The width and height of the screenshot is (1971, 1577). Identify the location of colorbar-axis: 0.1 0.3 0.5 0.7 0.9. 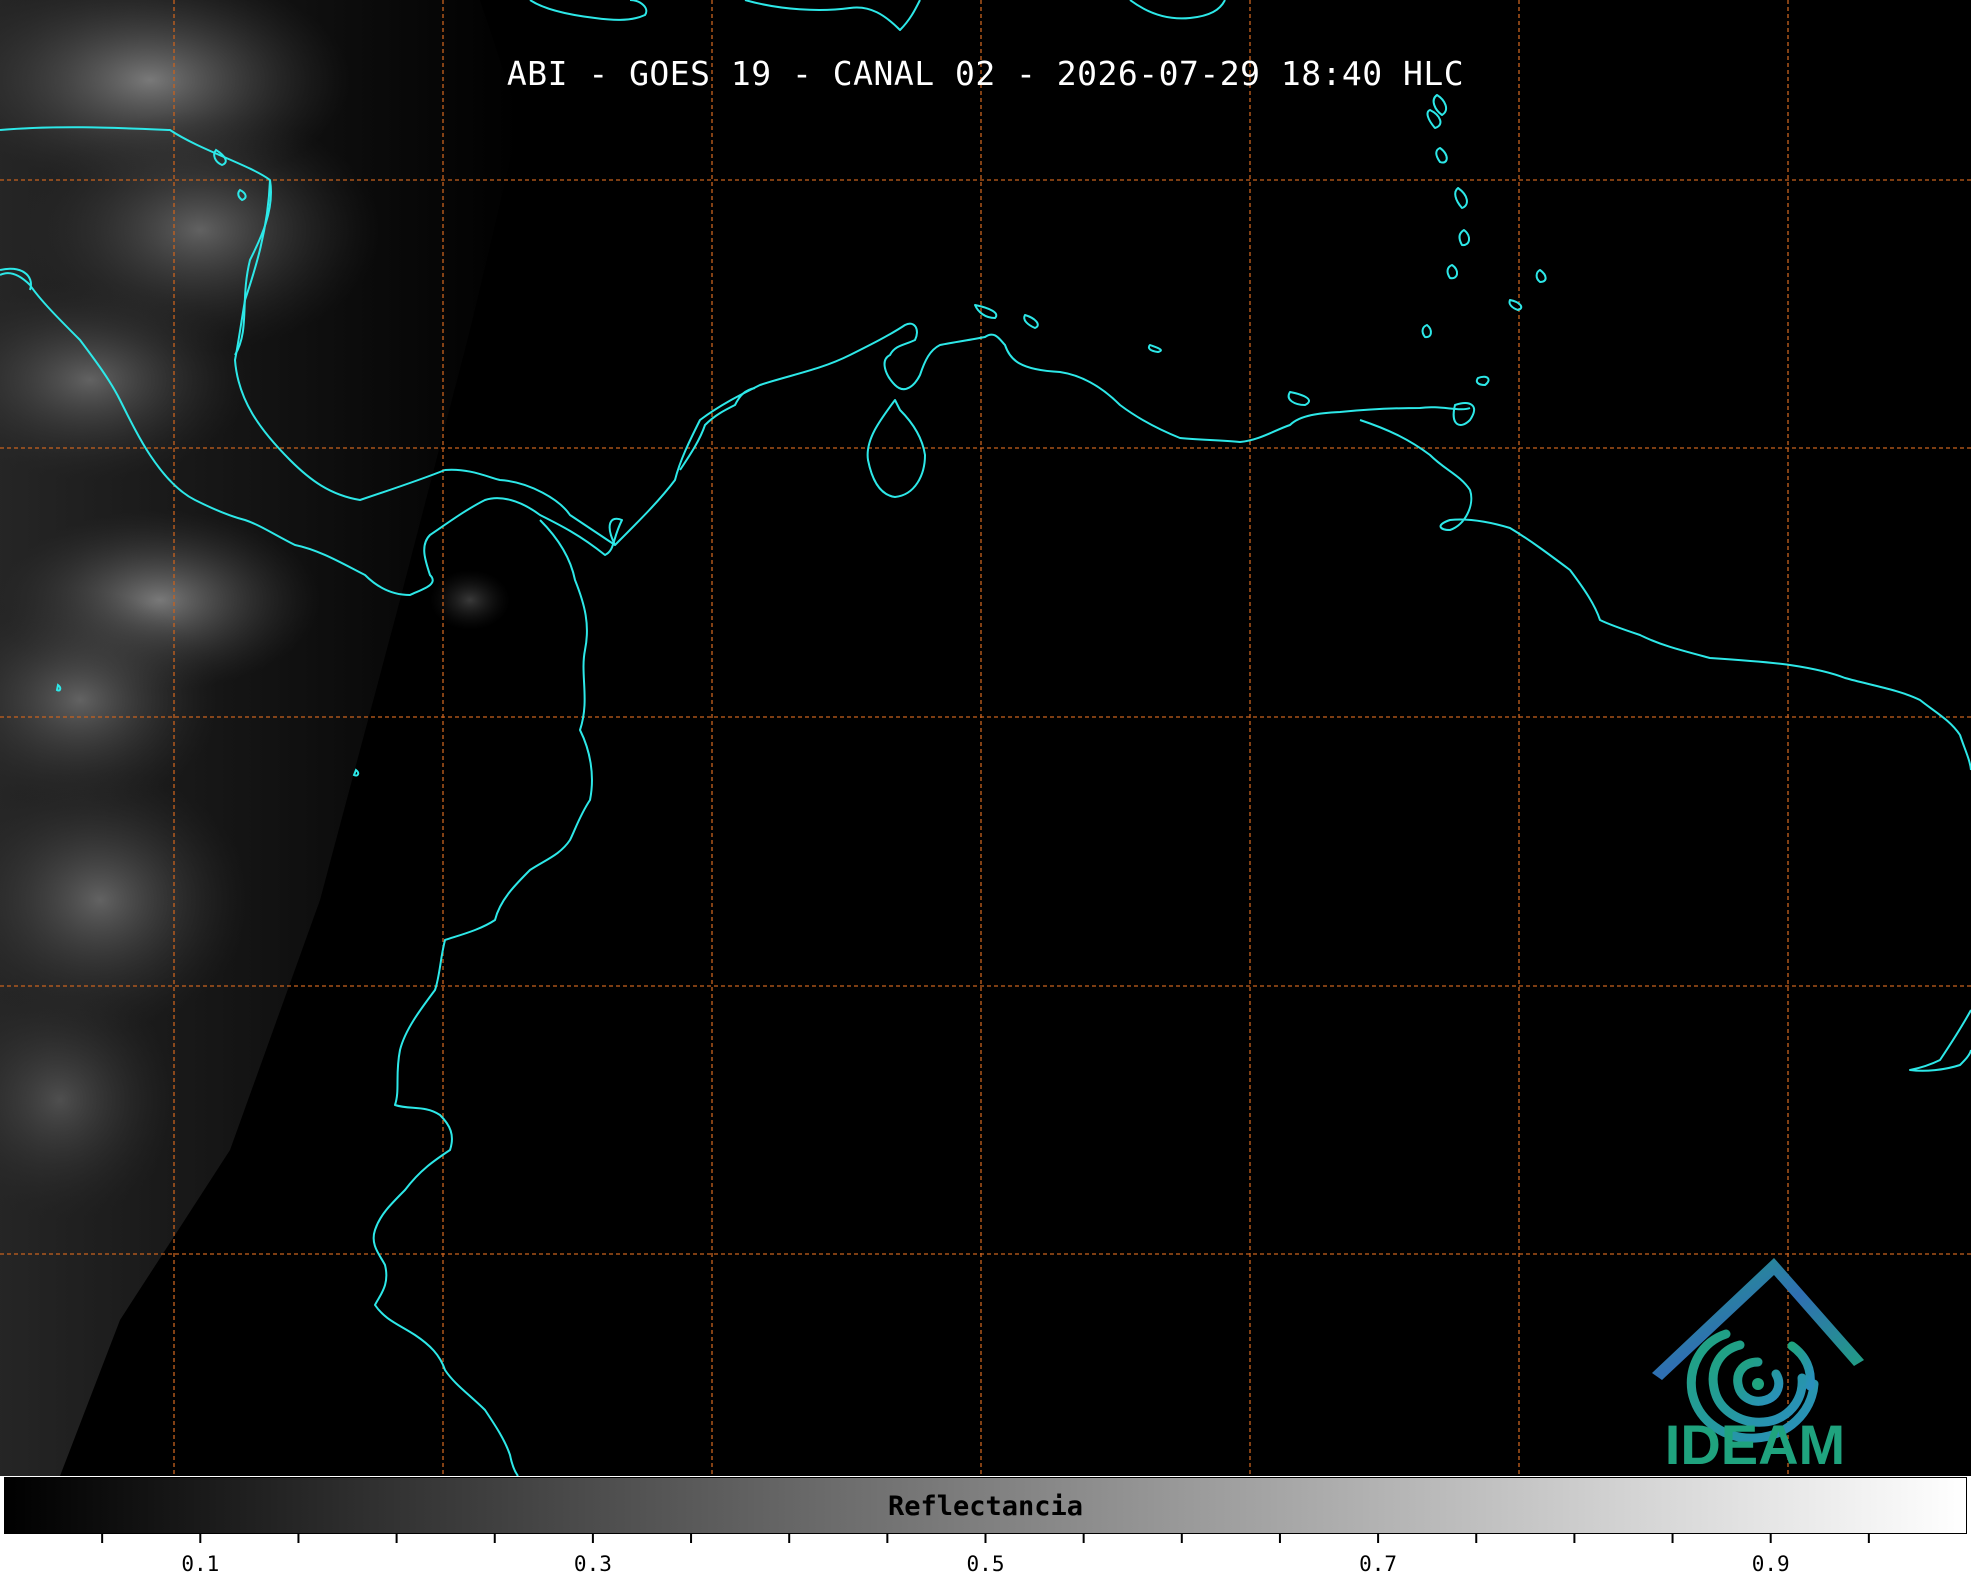
(985, 1555).